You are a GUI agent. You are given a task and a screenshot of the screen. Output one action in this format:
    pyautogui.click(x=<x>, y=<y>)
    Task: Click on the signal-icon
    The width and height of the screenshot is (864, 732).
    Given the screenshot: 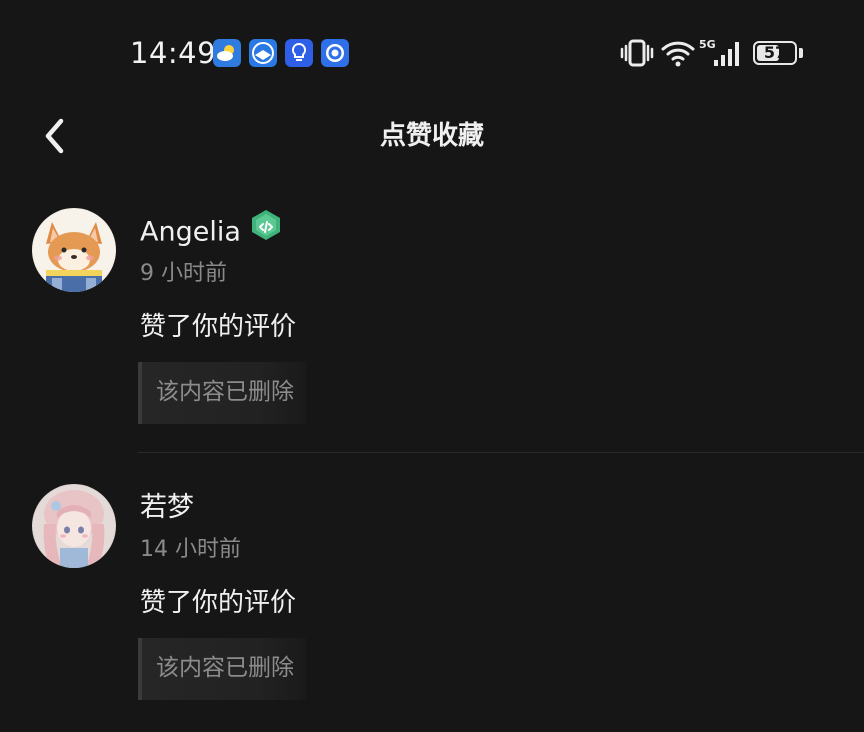 What is the action you would take?
    pyautogui.click(x=728, y=55)
    